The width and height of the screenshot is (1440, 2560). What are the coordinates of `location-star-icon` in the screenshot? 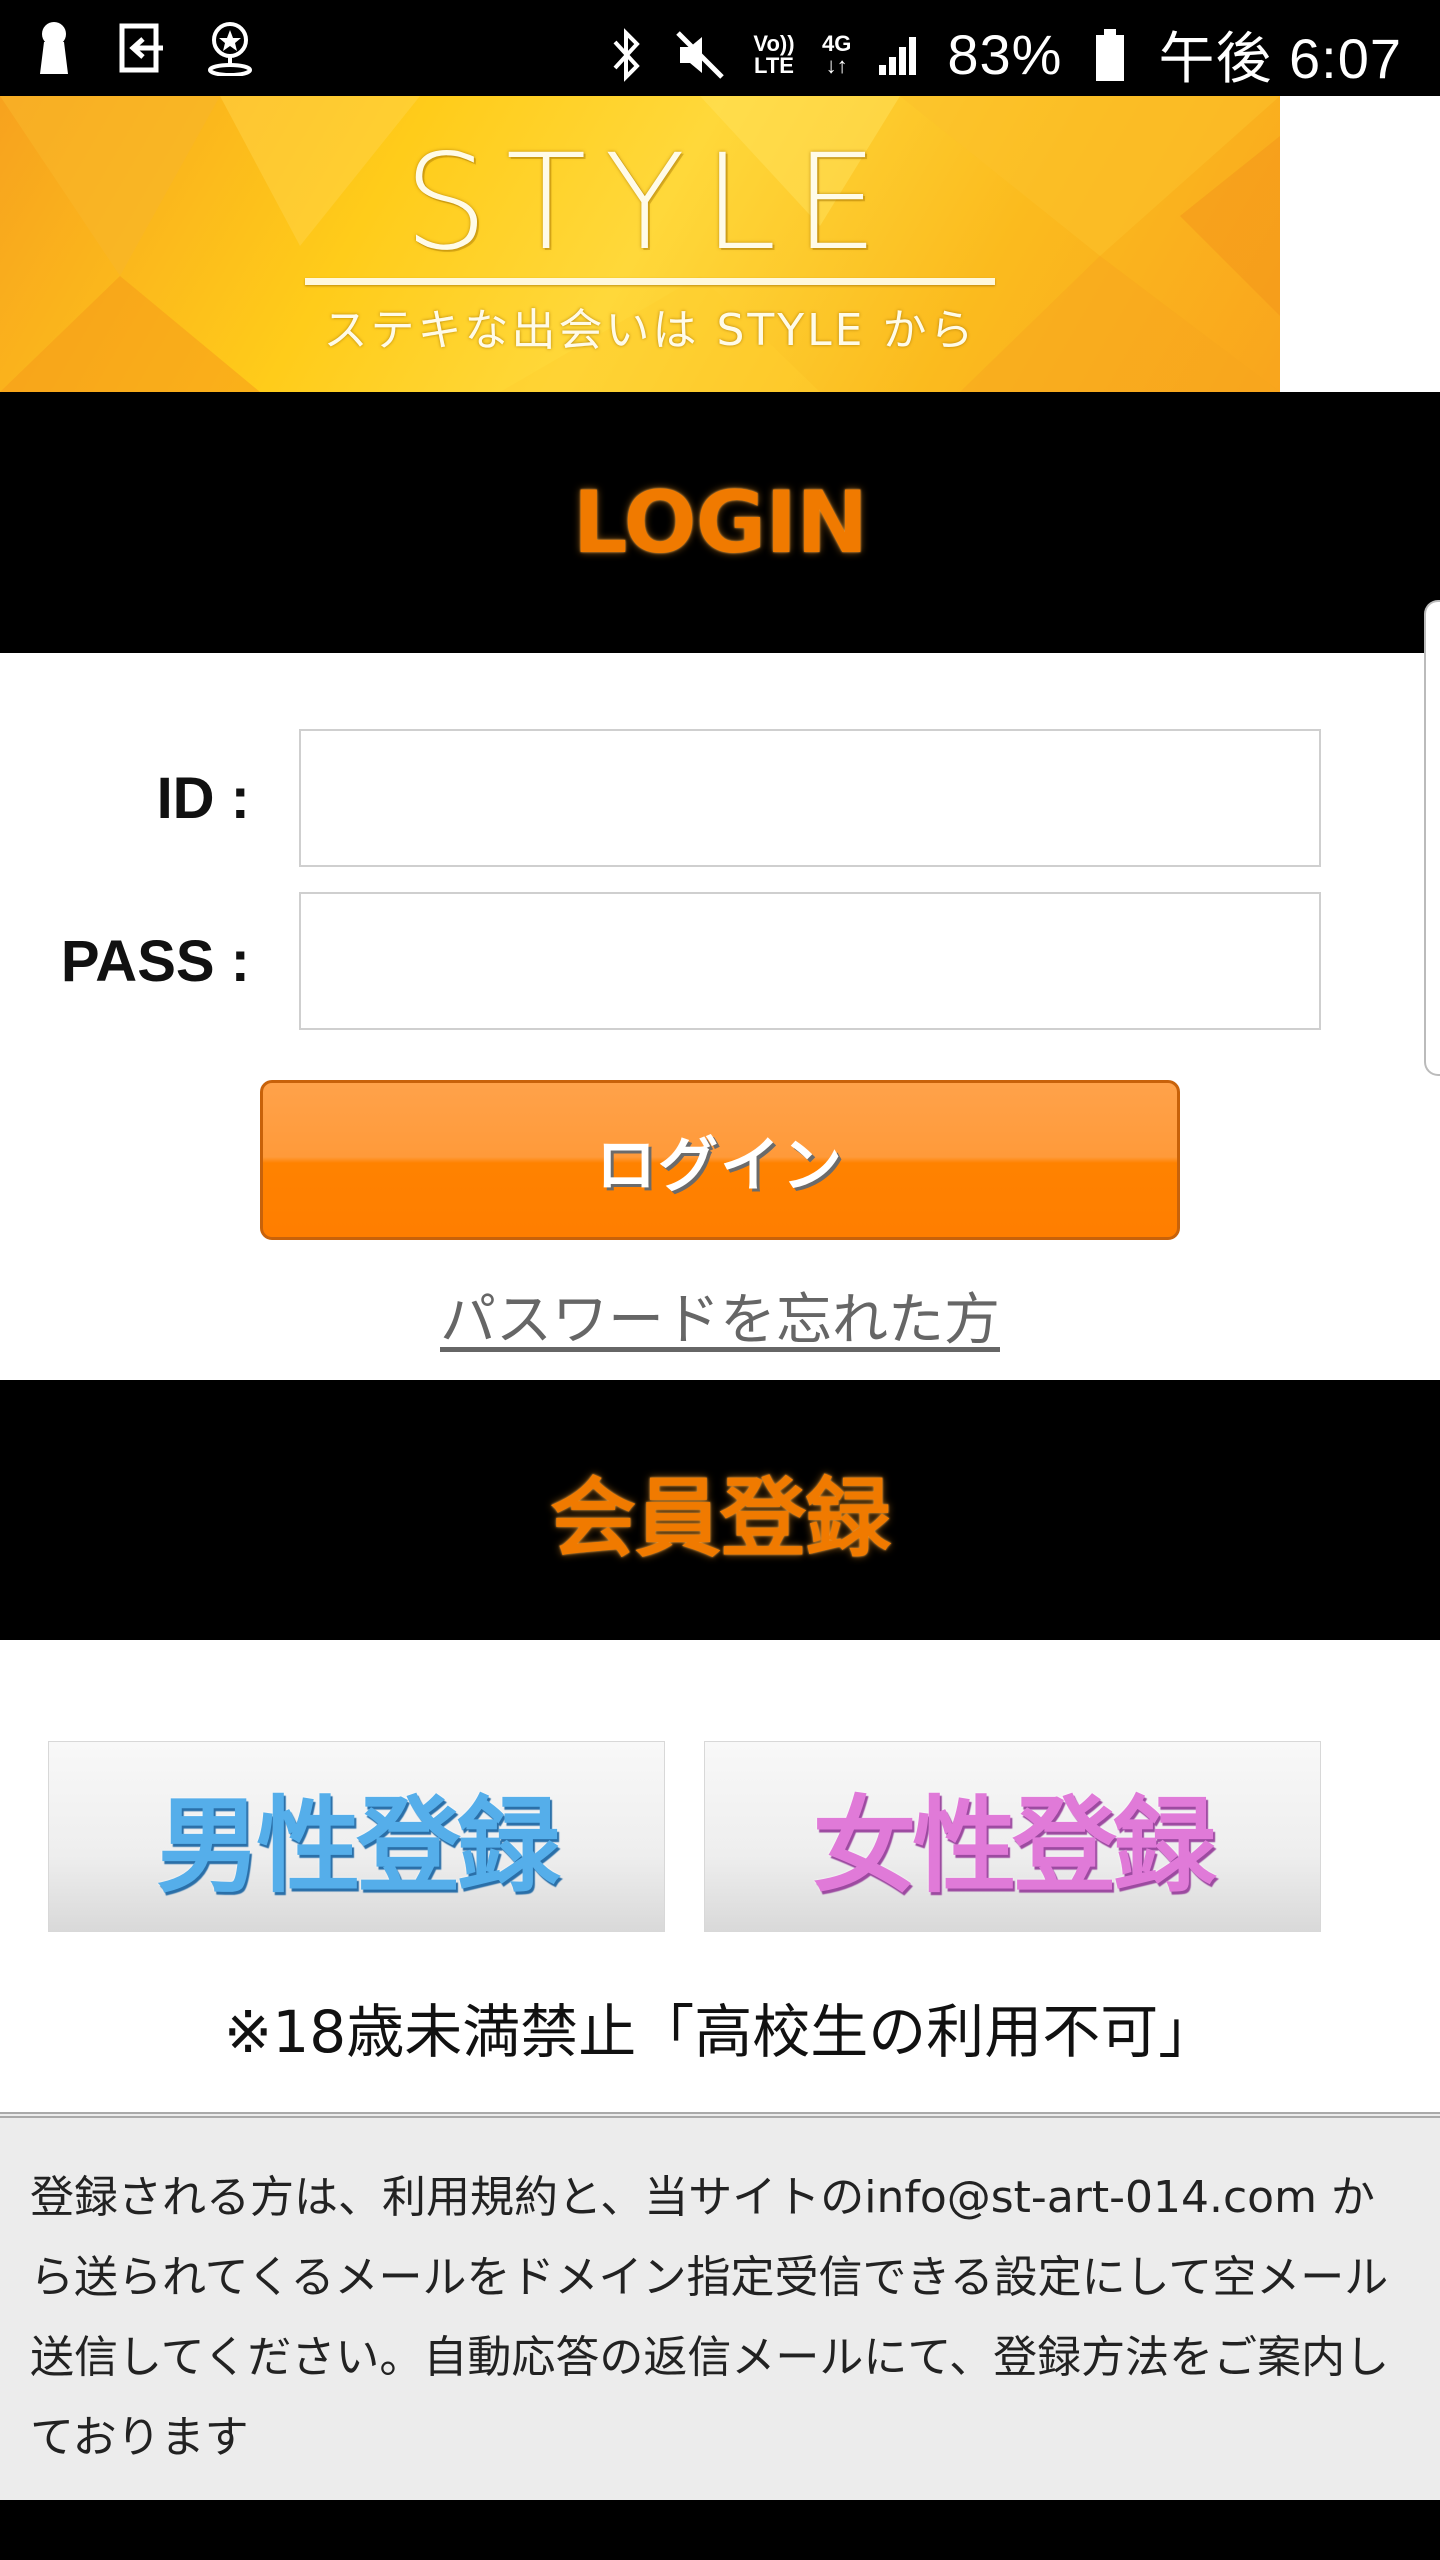 It's located at (230, 48).